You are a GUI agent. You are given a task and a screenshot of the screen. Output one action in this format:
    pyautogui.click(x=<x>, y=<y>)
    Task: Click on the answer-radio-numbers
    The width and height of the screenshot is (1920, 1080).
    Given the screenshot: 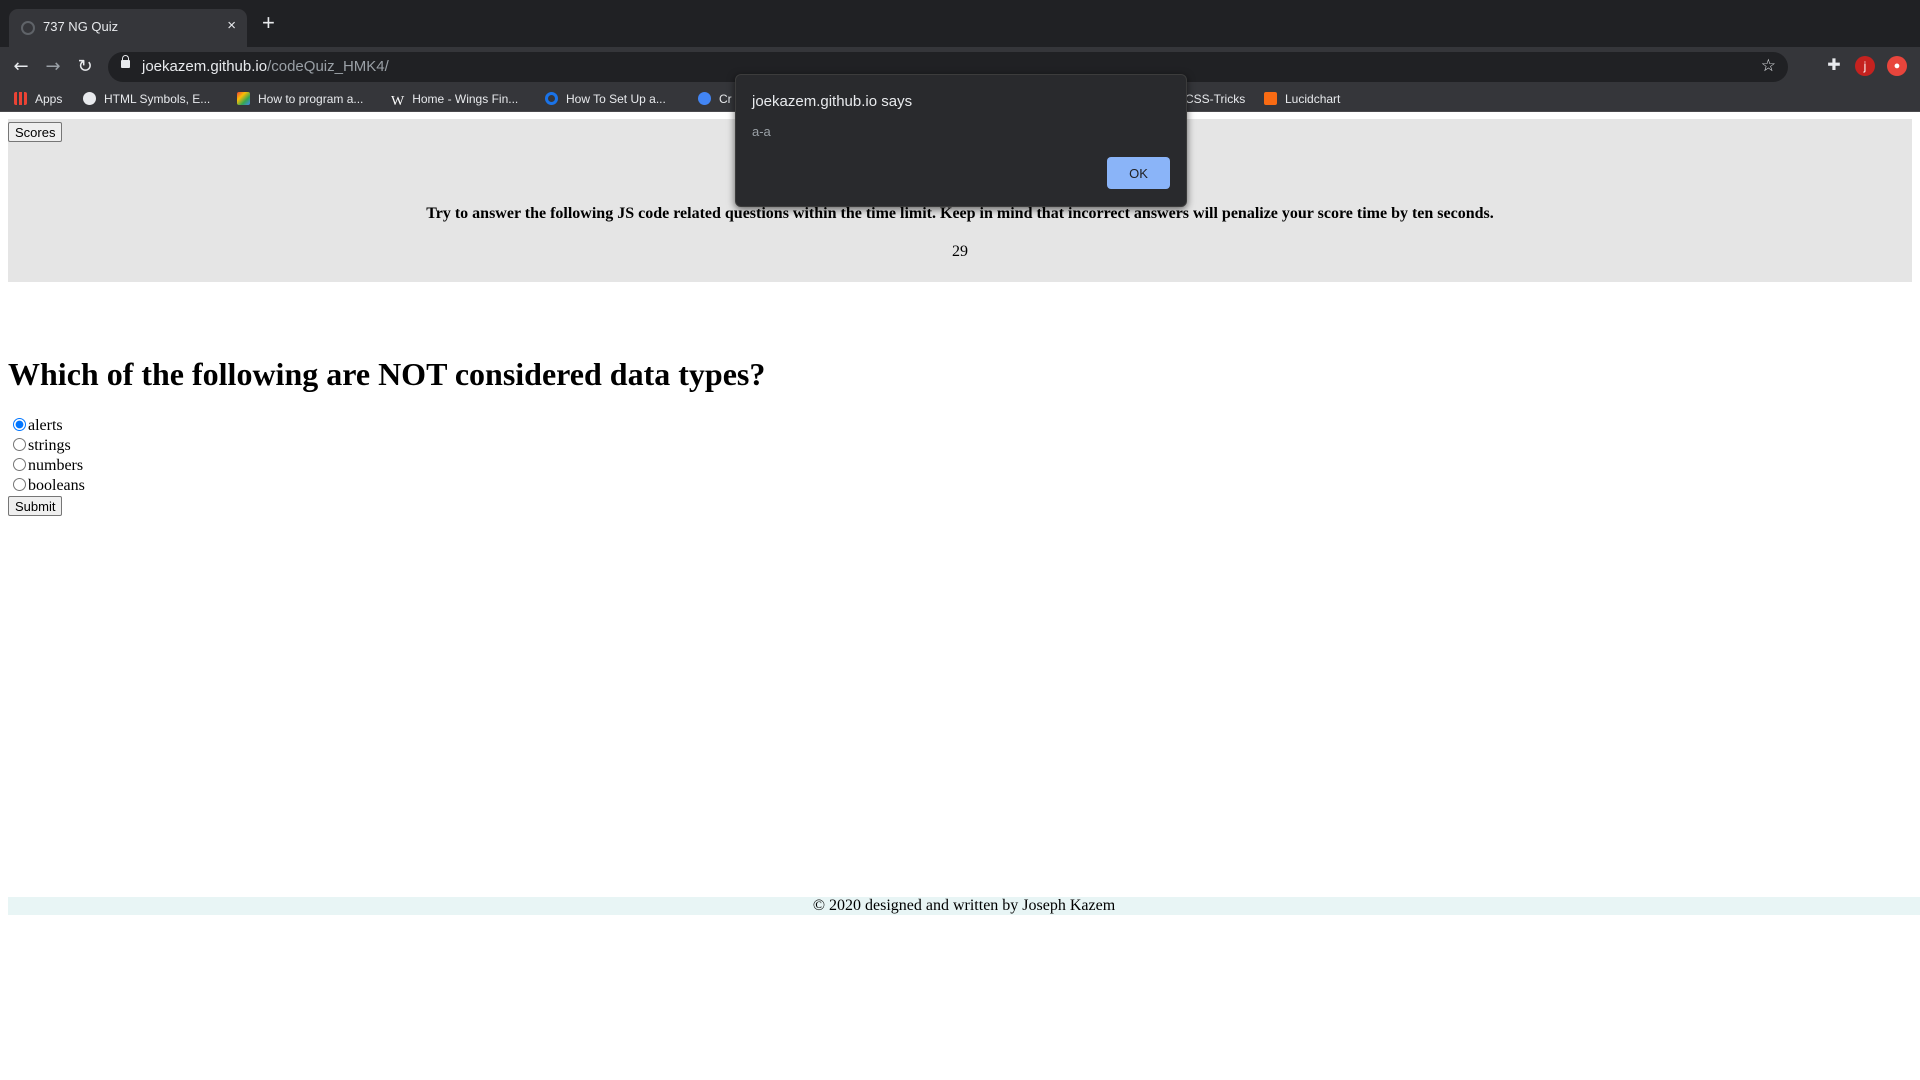 What is the action you would take?
    pyautogui.click(x=19, y=464)
    